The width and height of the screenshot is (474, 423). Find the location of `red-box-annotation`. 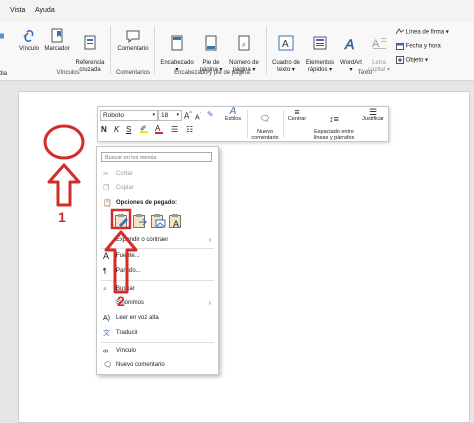

red-box-annotation is located at coordinates (121, 219).